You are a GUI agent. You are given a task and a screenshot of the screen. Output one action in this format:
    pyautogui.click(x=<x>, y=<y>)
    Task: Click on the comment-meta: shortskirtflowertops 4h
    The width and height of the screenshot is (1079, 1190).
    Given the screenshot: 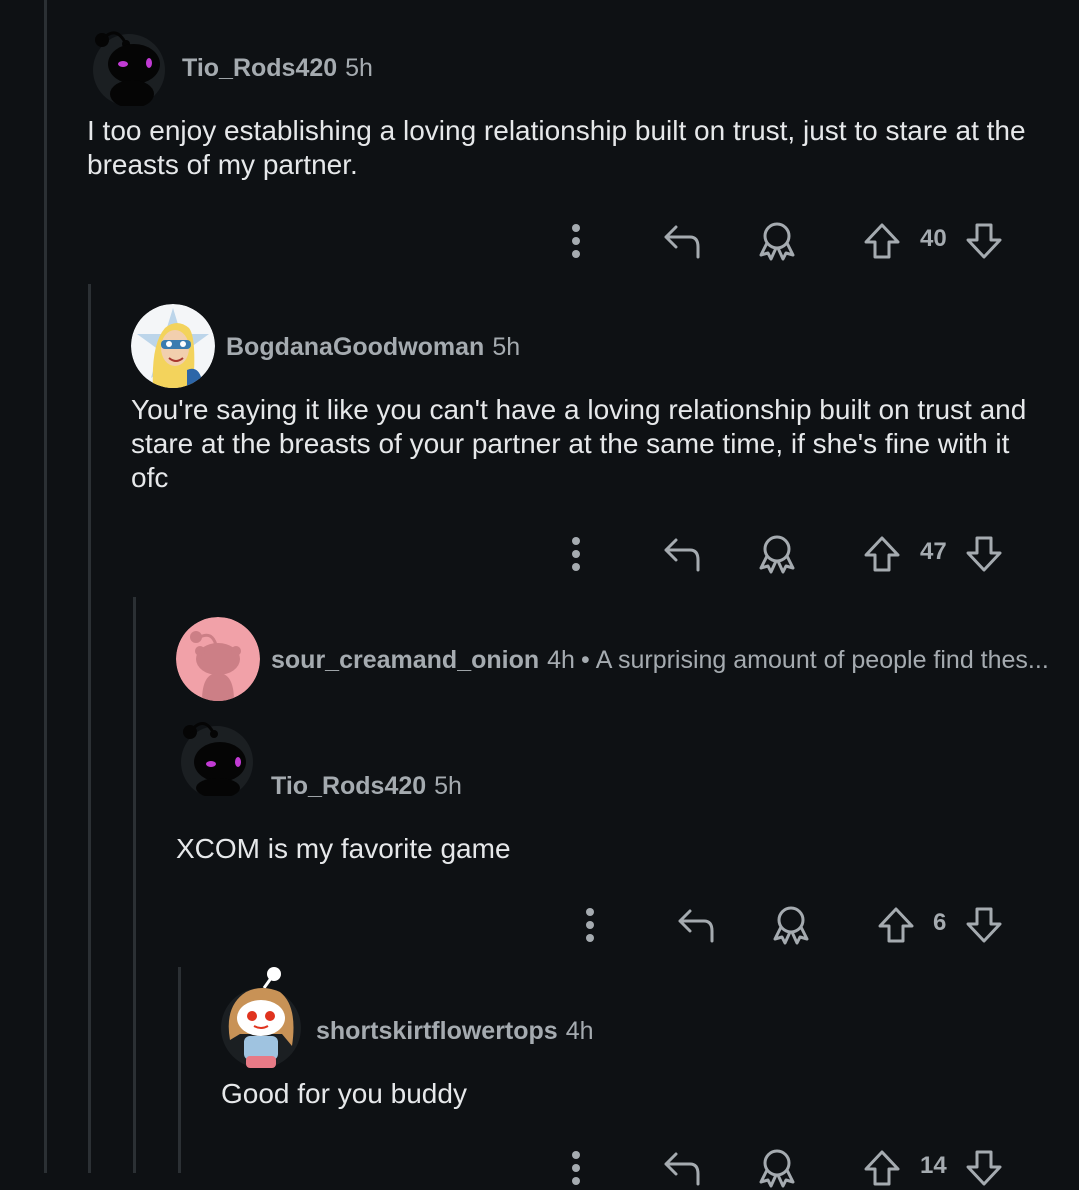 What is the action you would take?
    pyautogui.click(x=455, y=1031)
    